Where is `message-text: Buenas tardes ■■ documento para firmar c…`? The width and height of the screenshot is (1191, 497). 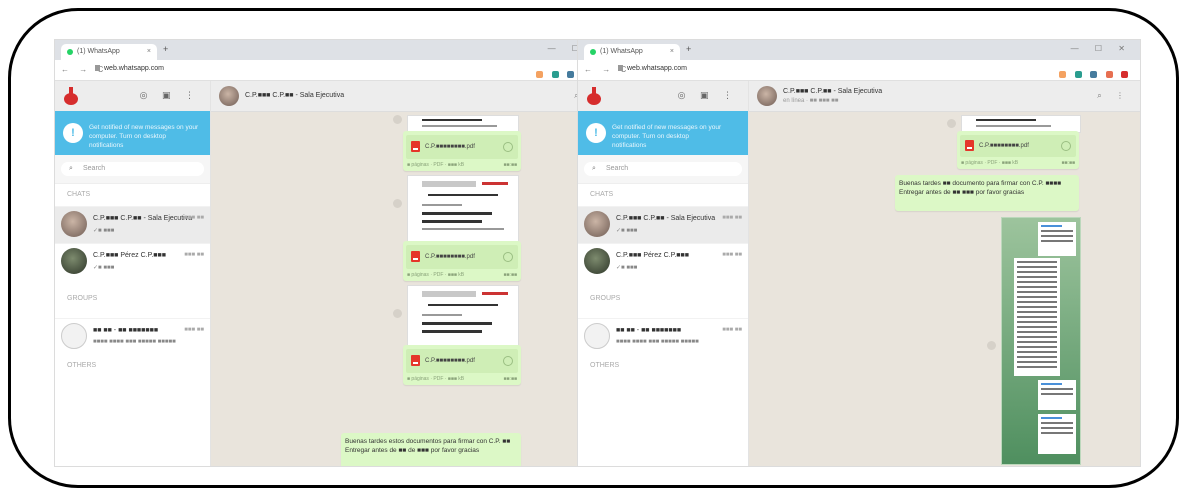 message-text: Buenas tardes ■■ documento para firmar c… is located at coordinates (980, 188).